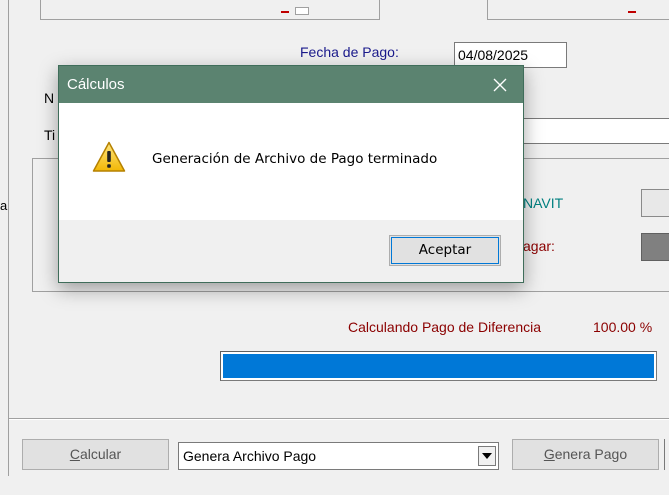 The height and width of the screenshot is (495, 669). What do you see at coordinates (487, 456) in the screenshot?
I see `chevron-down-icon` at bounding box center [487, 456].